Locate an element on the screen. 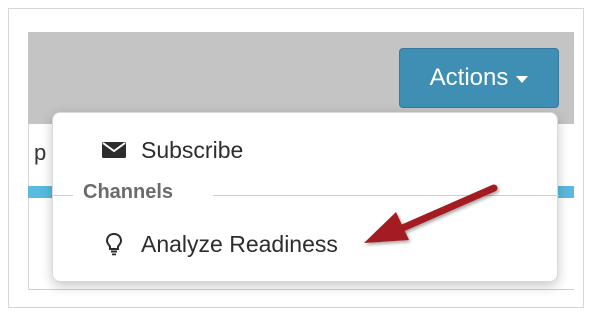  menu-item-subscribe: Subscribe is located at coordinates (171, 150).